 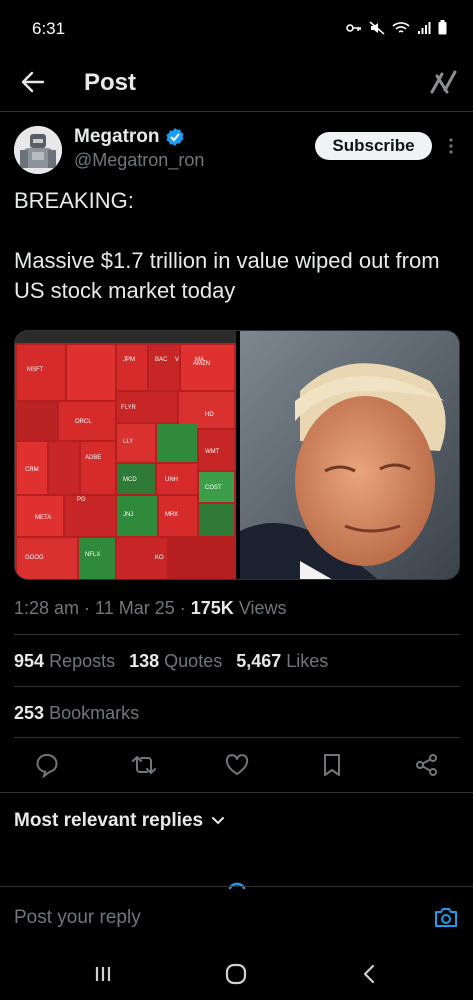 I want to click on signal-icon, so click(x=424, y=27).